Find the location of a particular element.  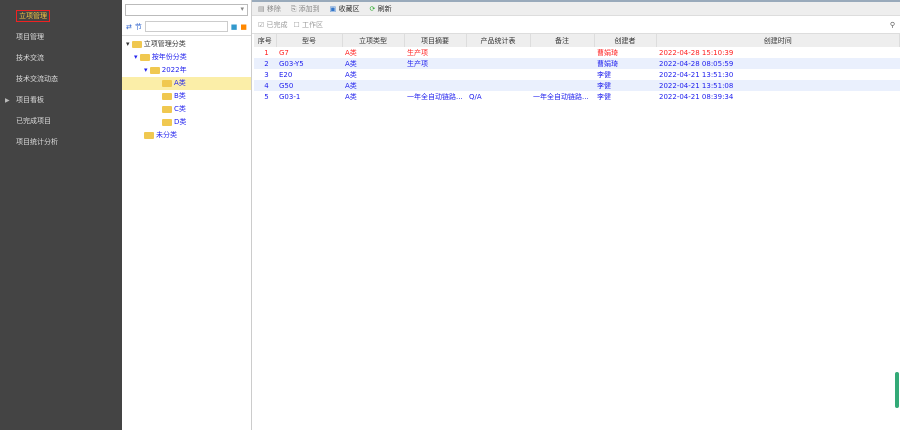

collapse-icon: ■ is located at coordinates (243, 27).